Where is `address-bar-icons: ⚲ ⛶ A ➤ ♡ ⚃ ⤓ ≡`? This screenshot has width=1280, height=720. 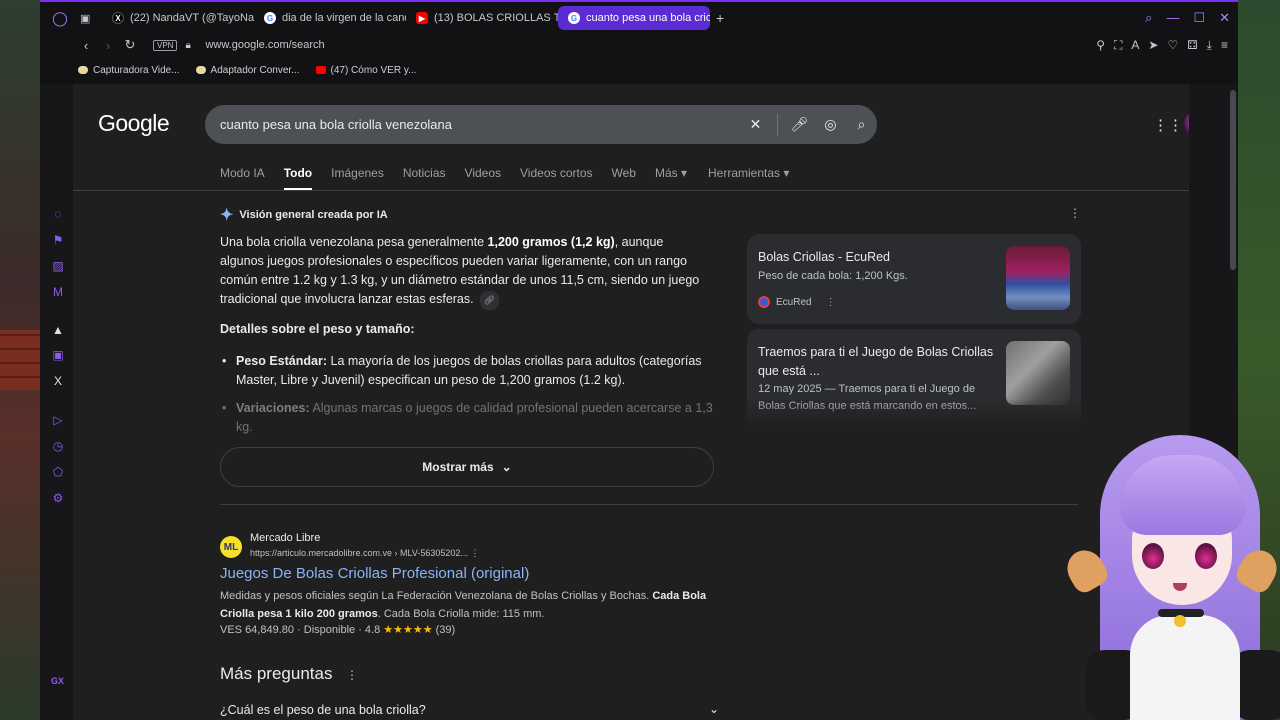
address-bar-icons: ⚲ ⛶ A ➤ ♡ ⚃ ⤓ ≡ is located at coordinates (1162, 45).